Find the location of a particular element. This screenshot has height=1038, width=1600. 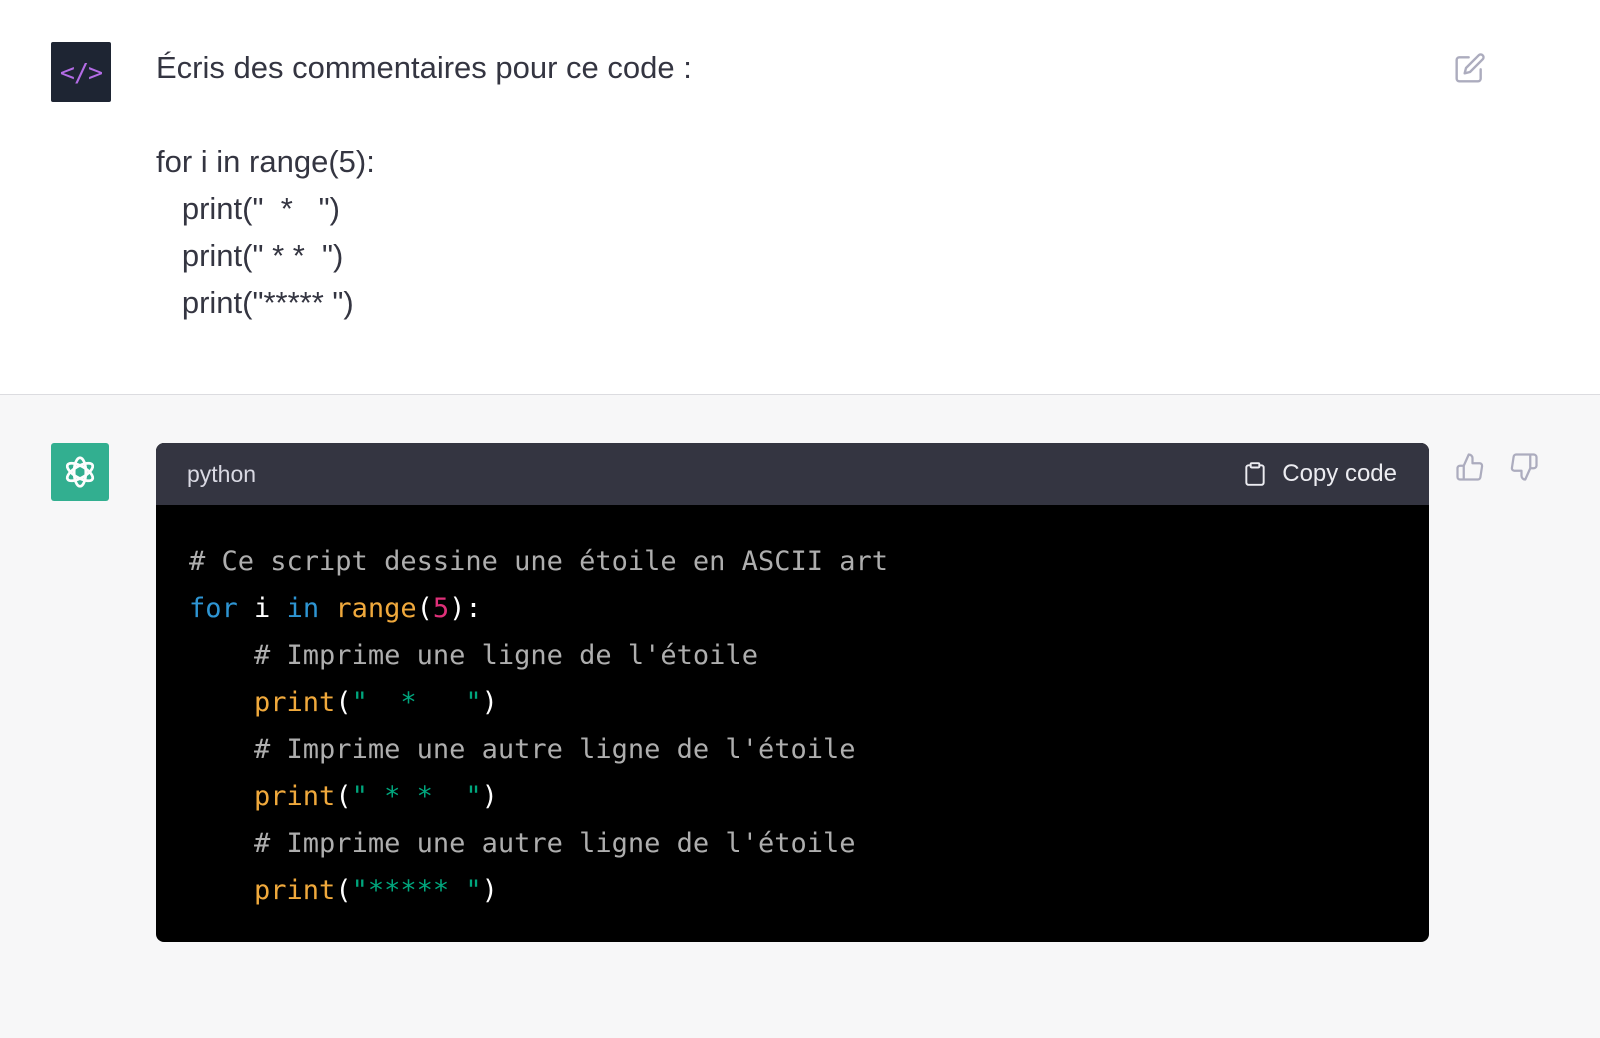

thumbs-down-button is located at coordinates (1524, 467).